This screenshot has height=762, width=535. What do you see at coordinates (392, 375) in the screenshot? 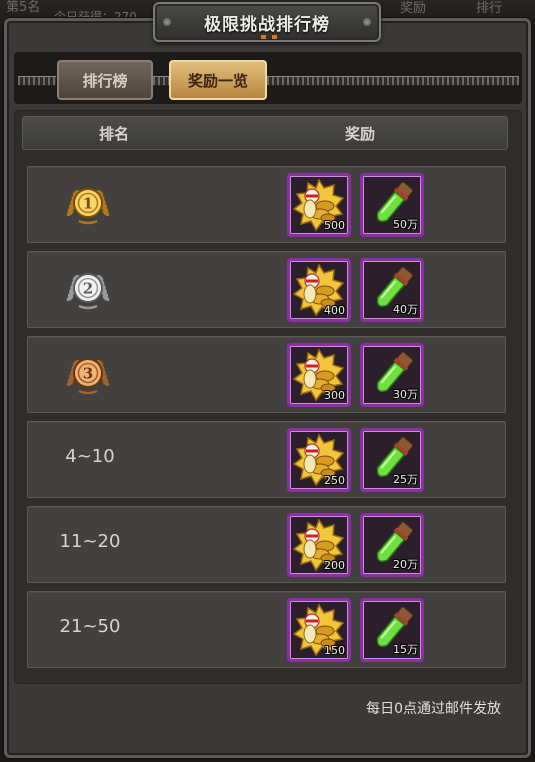
I see `reward-slot-potion: 30万` at bounding box center [392, 375].